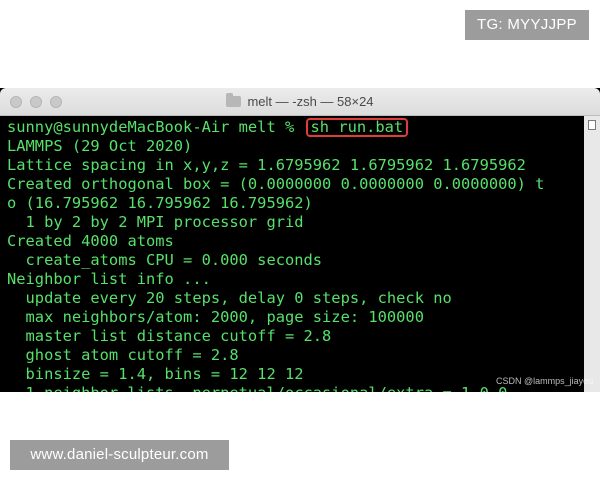 Image resolution: width=600 pixels, height=480 pixels. I want to click on output-line: create_atoms CPU = 0.000 seconds, so click(165, 260).